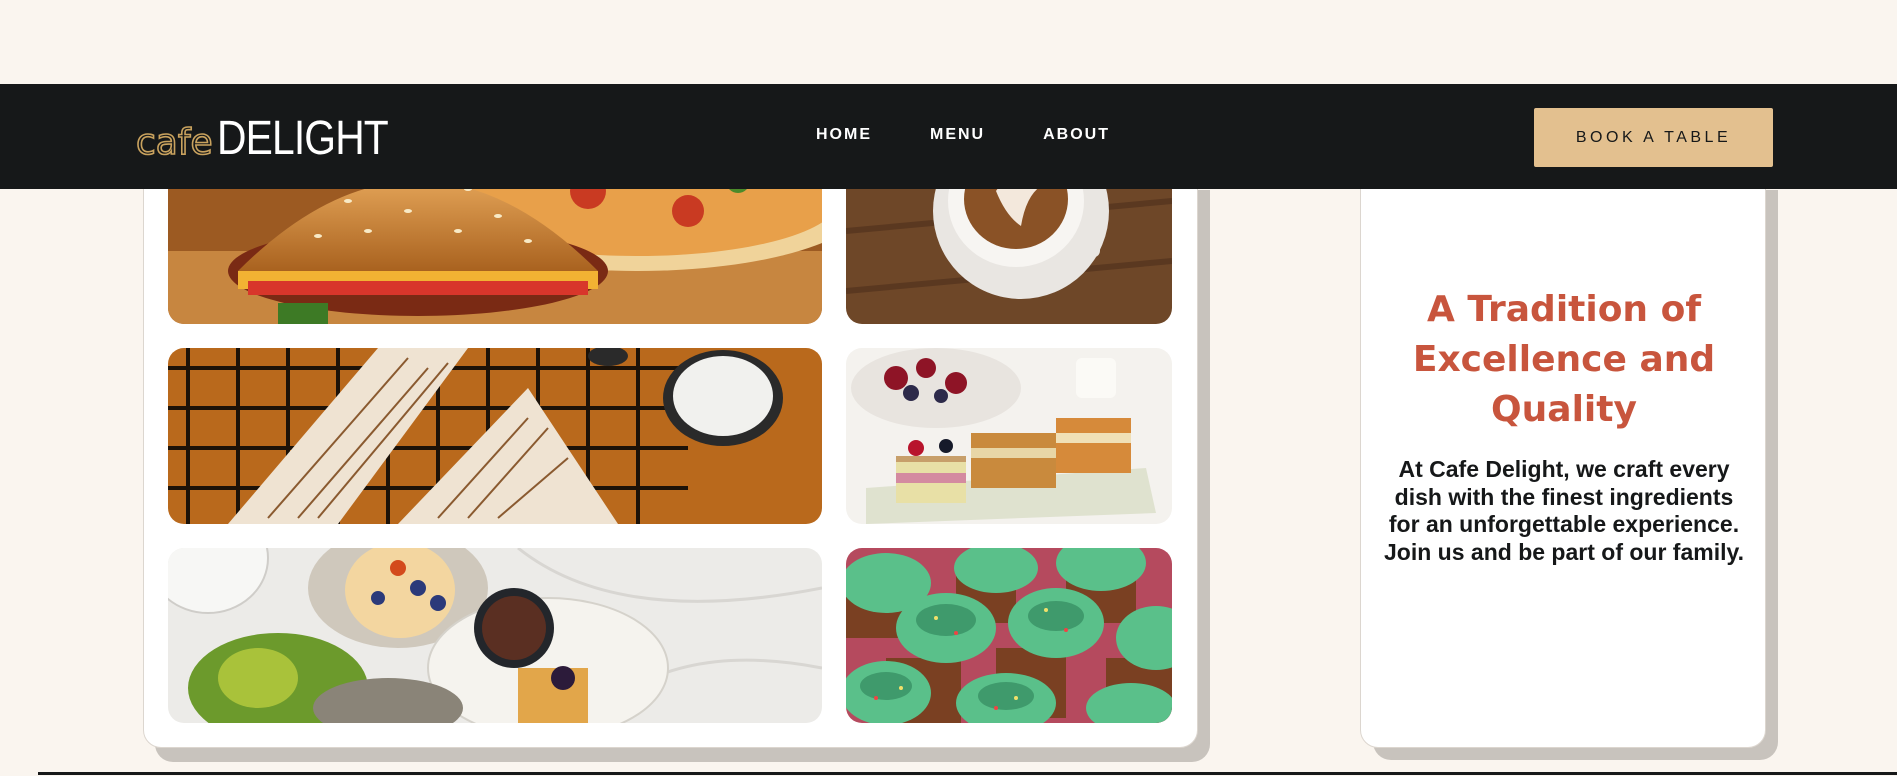 Image resolution: width=1897 pixels, height=776 pixels. I want to click on book-a-table-button: BOOK A TABLE, so click(1653, 137).